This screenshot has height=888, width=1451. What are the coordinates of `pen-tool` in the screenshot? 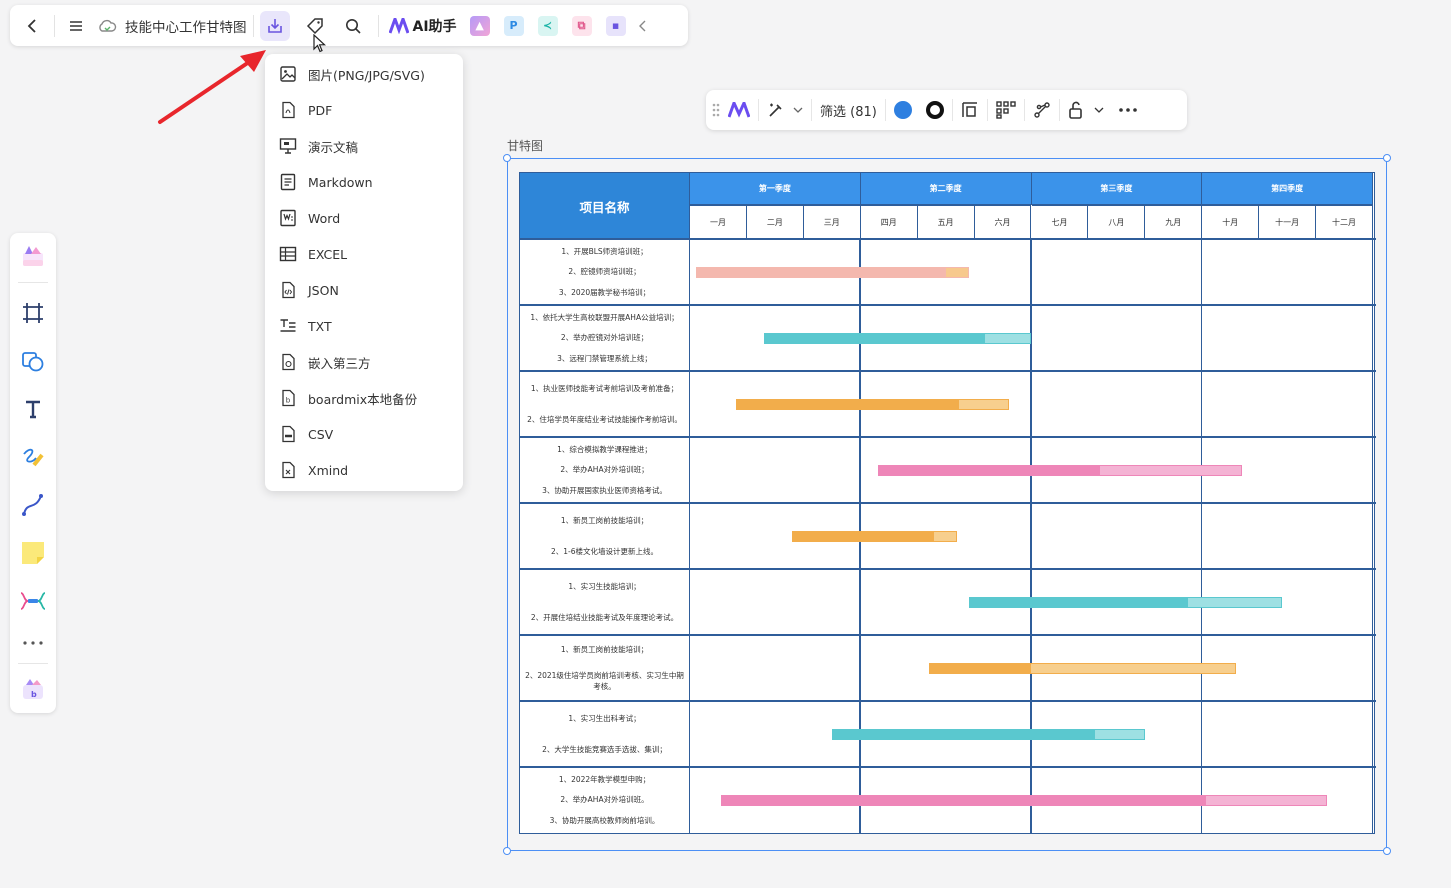 It's located at (33, 457).